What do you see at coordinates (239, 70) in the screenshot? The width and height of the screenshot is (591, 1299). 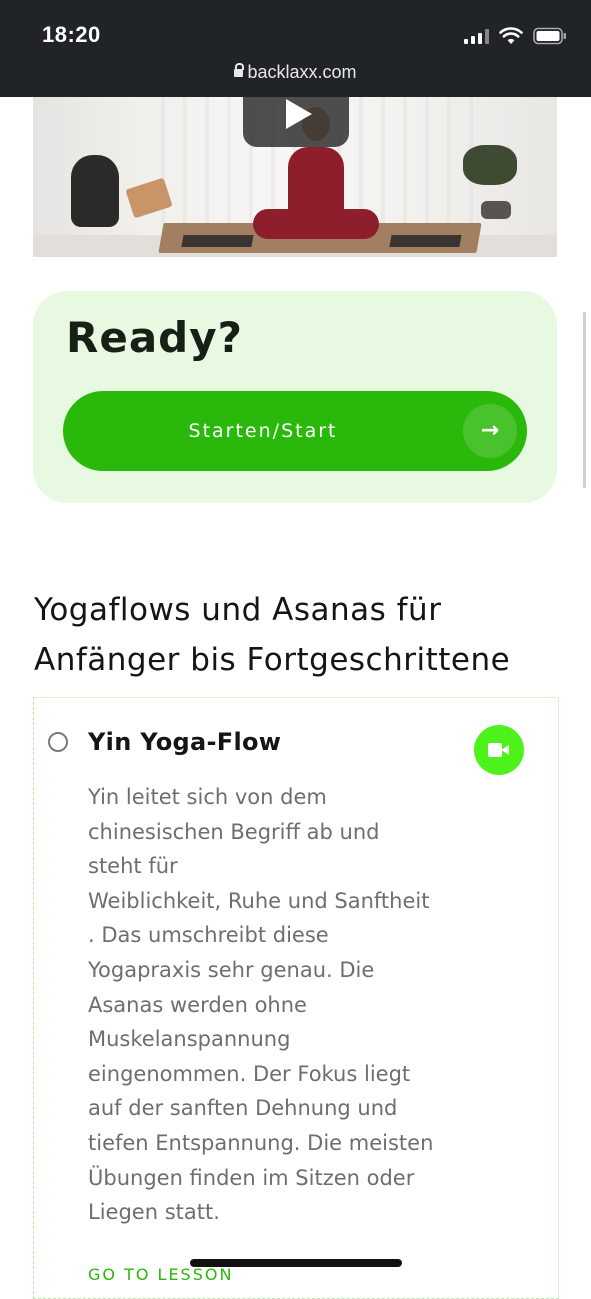 I see `lock-icon` at bounding box center [239, 70].